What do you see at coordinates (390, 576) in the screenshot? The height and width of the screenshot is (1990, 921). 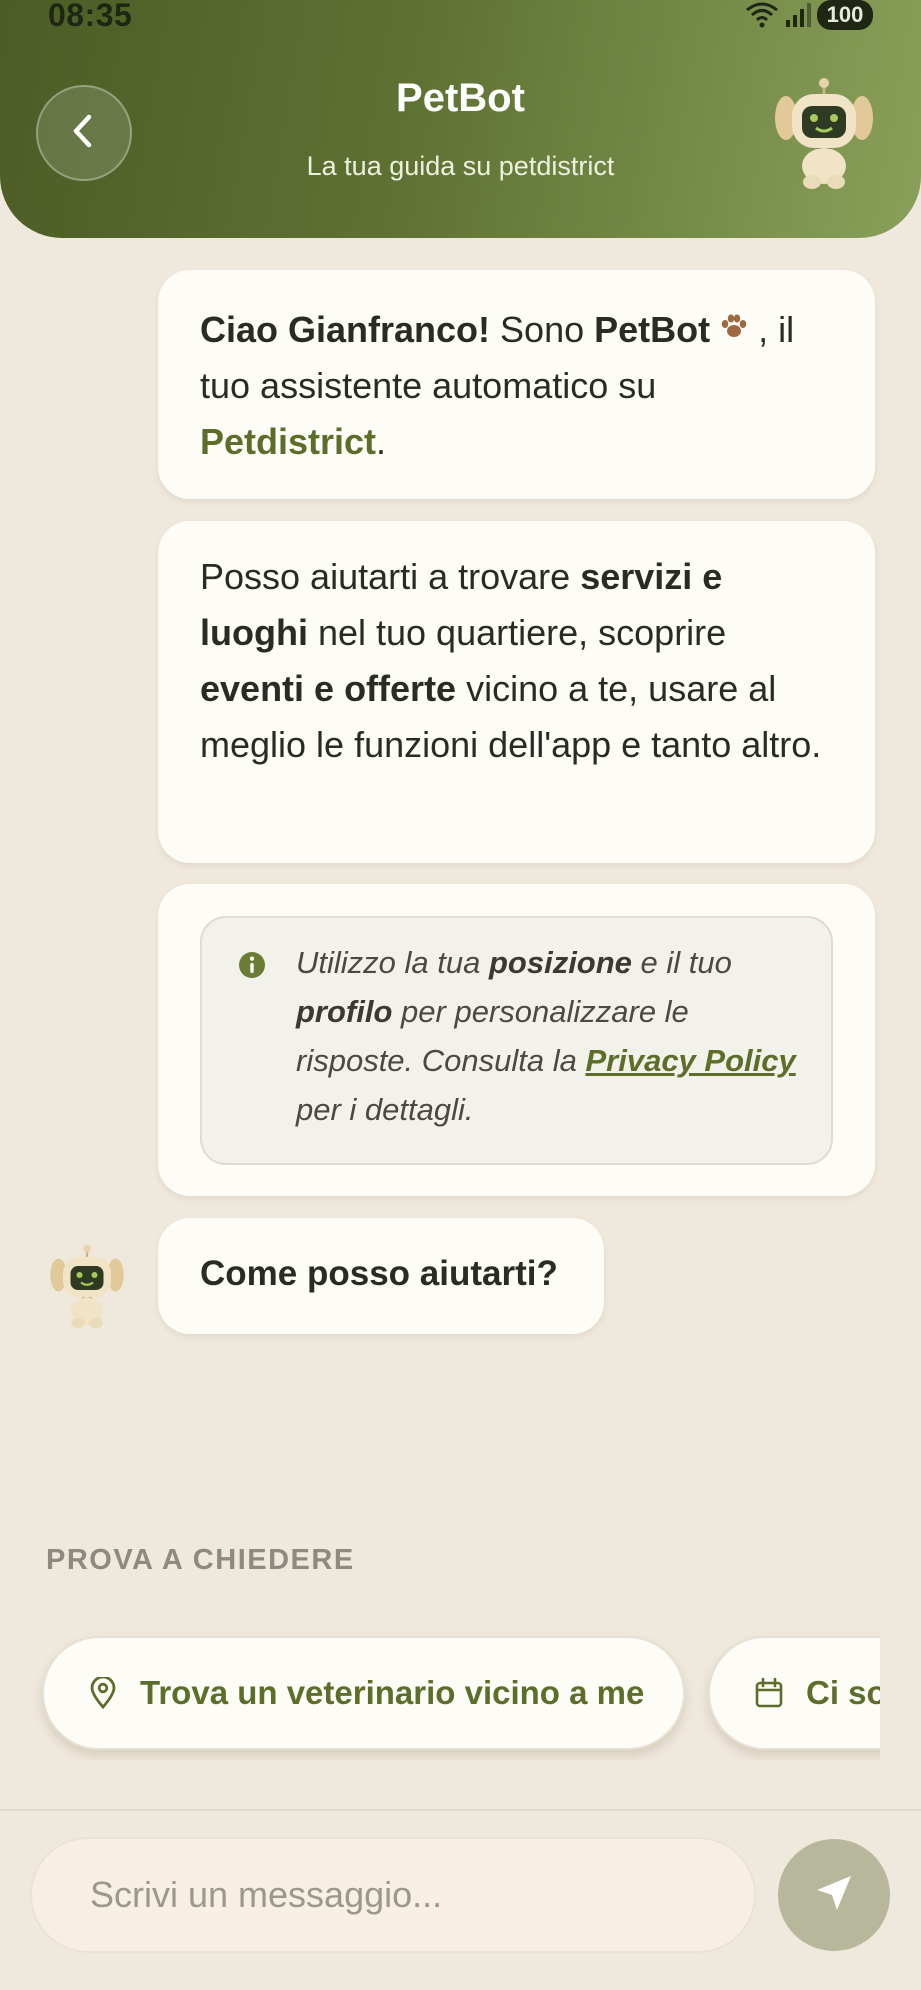 I see `capabilities-part: Posso aiutarti a trovare` at bounding box center [390, 576].